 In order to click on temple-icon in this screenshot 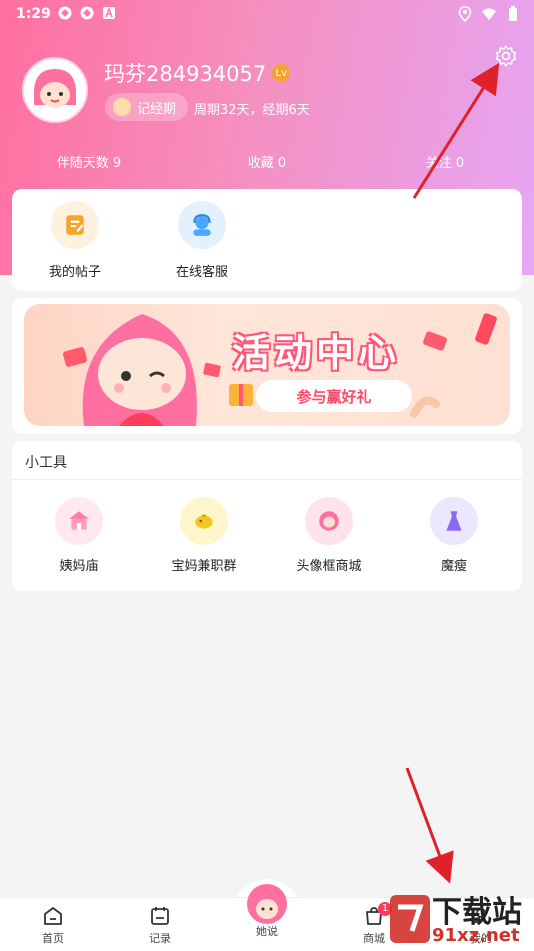, I will do `click(79, 521)`.